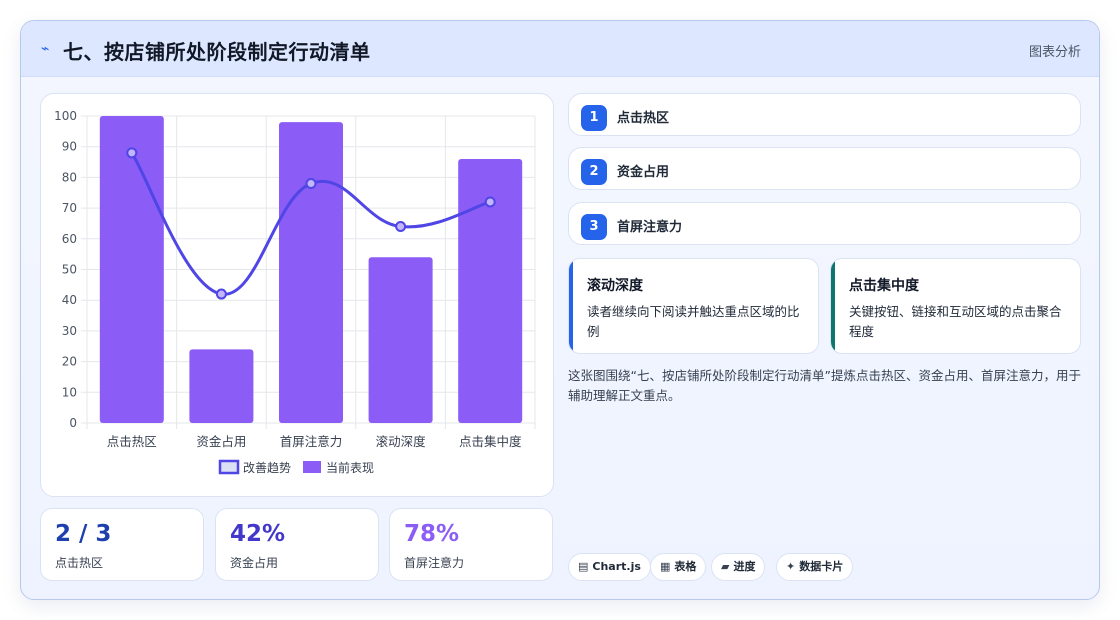 The height and width of the screenshot is (620, 1120). I want to click on chip-label: 进度, so click(744, 566).